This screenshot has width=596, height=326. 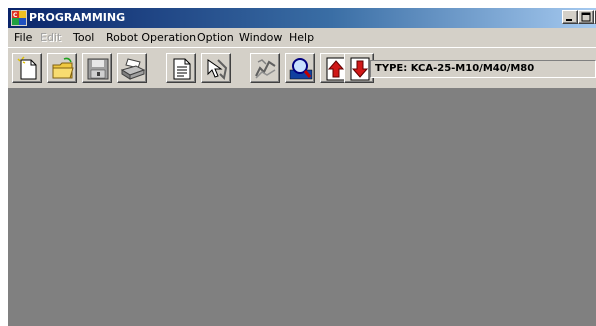 I want to click on printer-icon, so click(x=133, y=69).